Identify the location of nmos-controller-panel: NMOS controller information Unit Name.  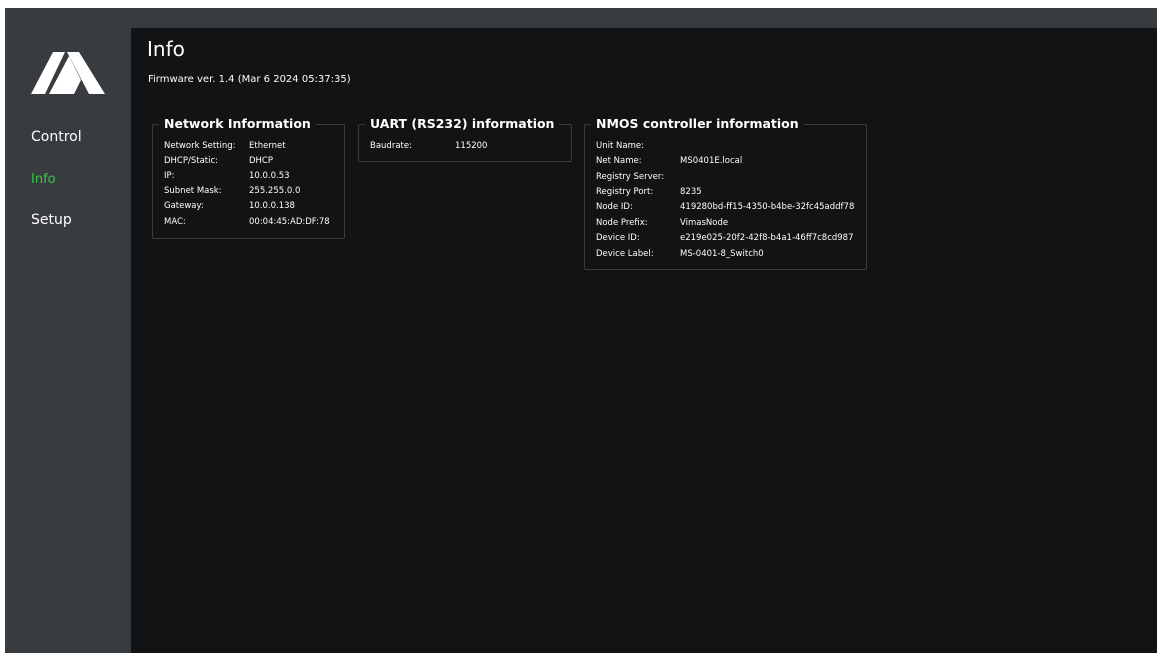
(725, 193).